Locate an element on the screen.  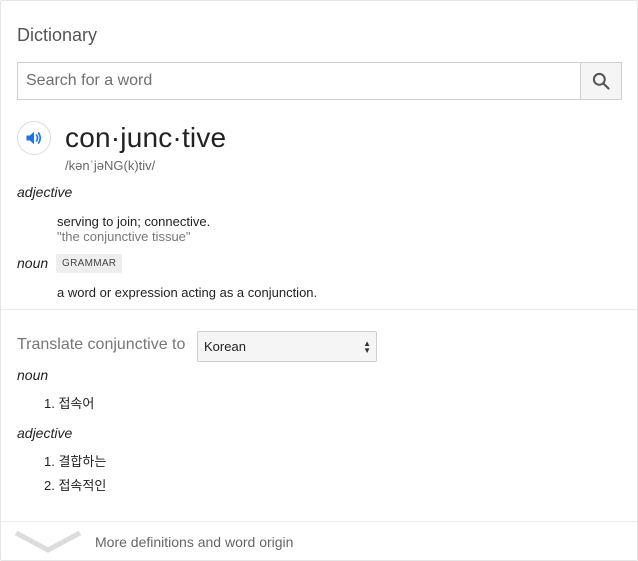
section-divider is located at coordinates (319, 309).